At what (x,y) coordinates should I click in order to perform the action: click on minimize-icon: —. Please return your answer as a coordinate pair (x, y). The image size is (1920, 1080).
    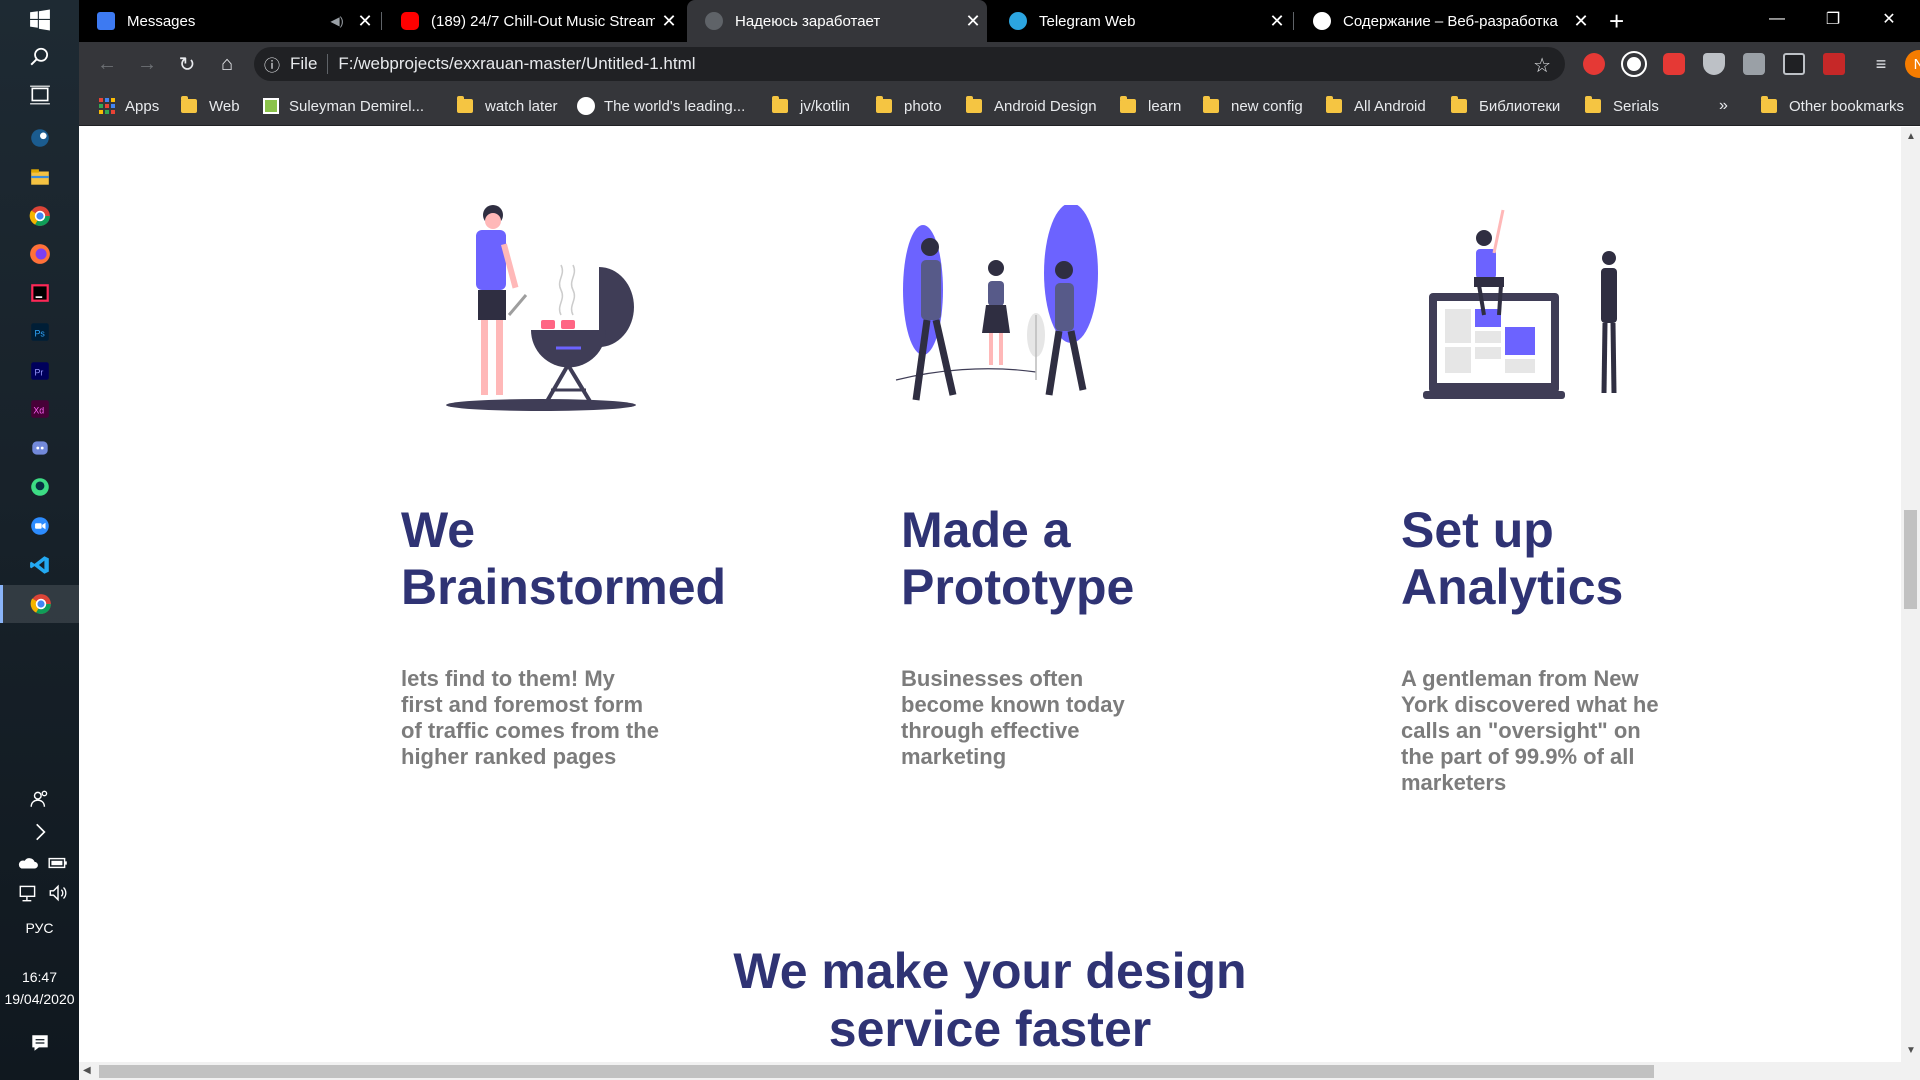
    Looking at the image, I should click on (1777, 19).